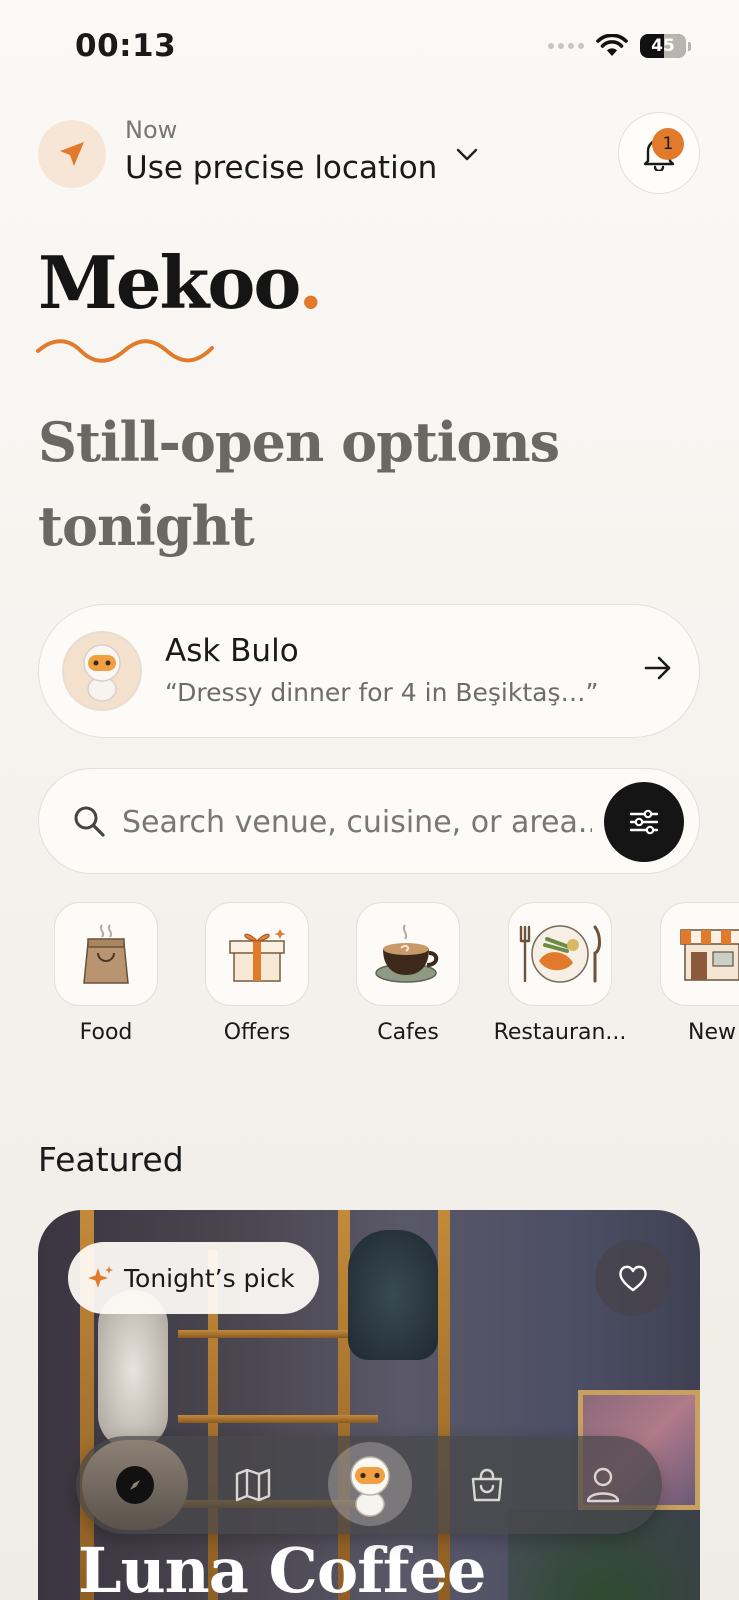  I want to click on filter-button, so click(644, 822).